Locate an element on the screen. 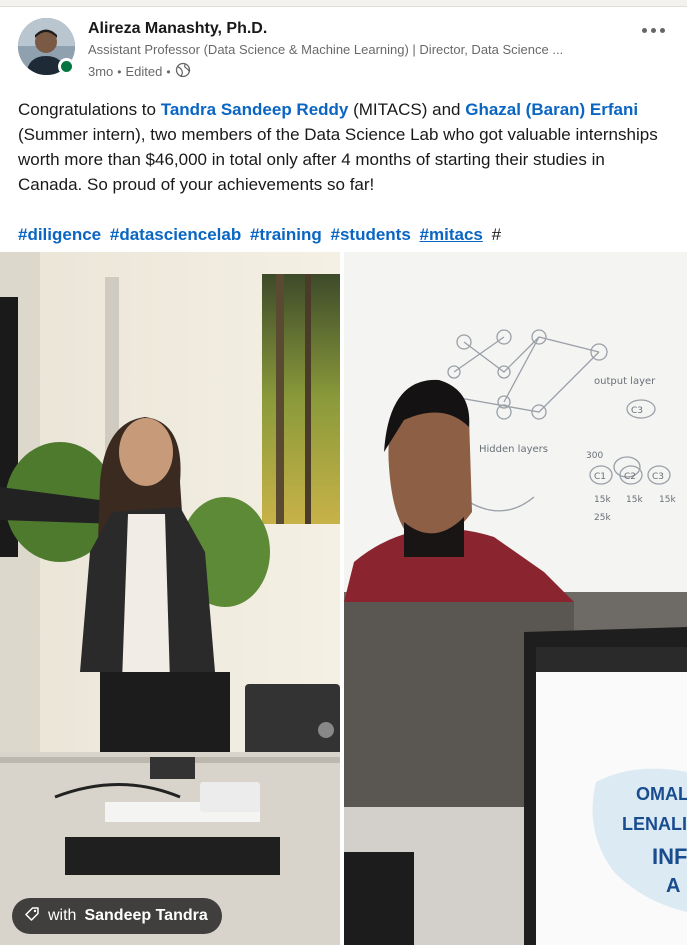  more-options-button is located at coordinates (653, 30).